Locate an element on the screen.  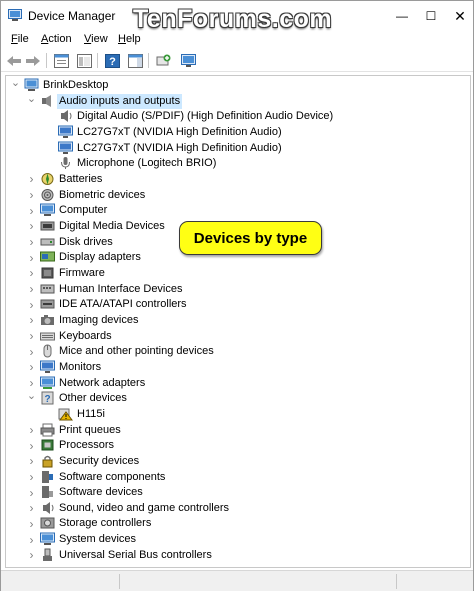
devices-by-type-callout: Devices by type is located at coordinates (250, 238).